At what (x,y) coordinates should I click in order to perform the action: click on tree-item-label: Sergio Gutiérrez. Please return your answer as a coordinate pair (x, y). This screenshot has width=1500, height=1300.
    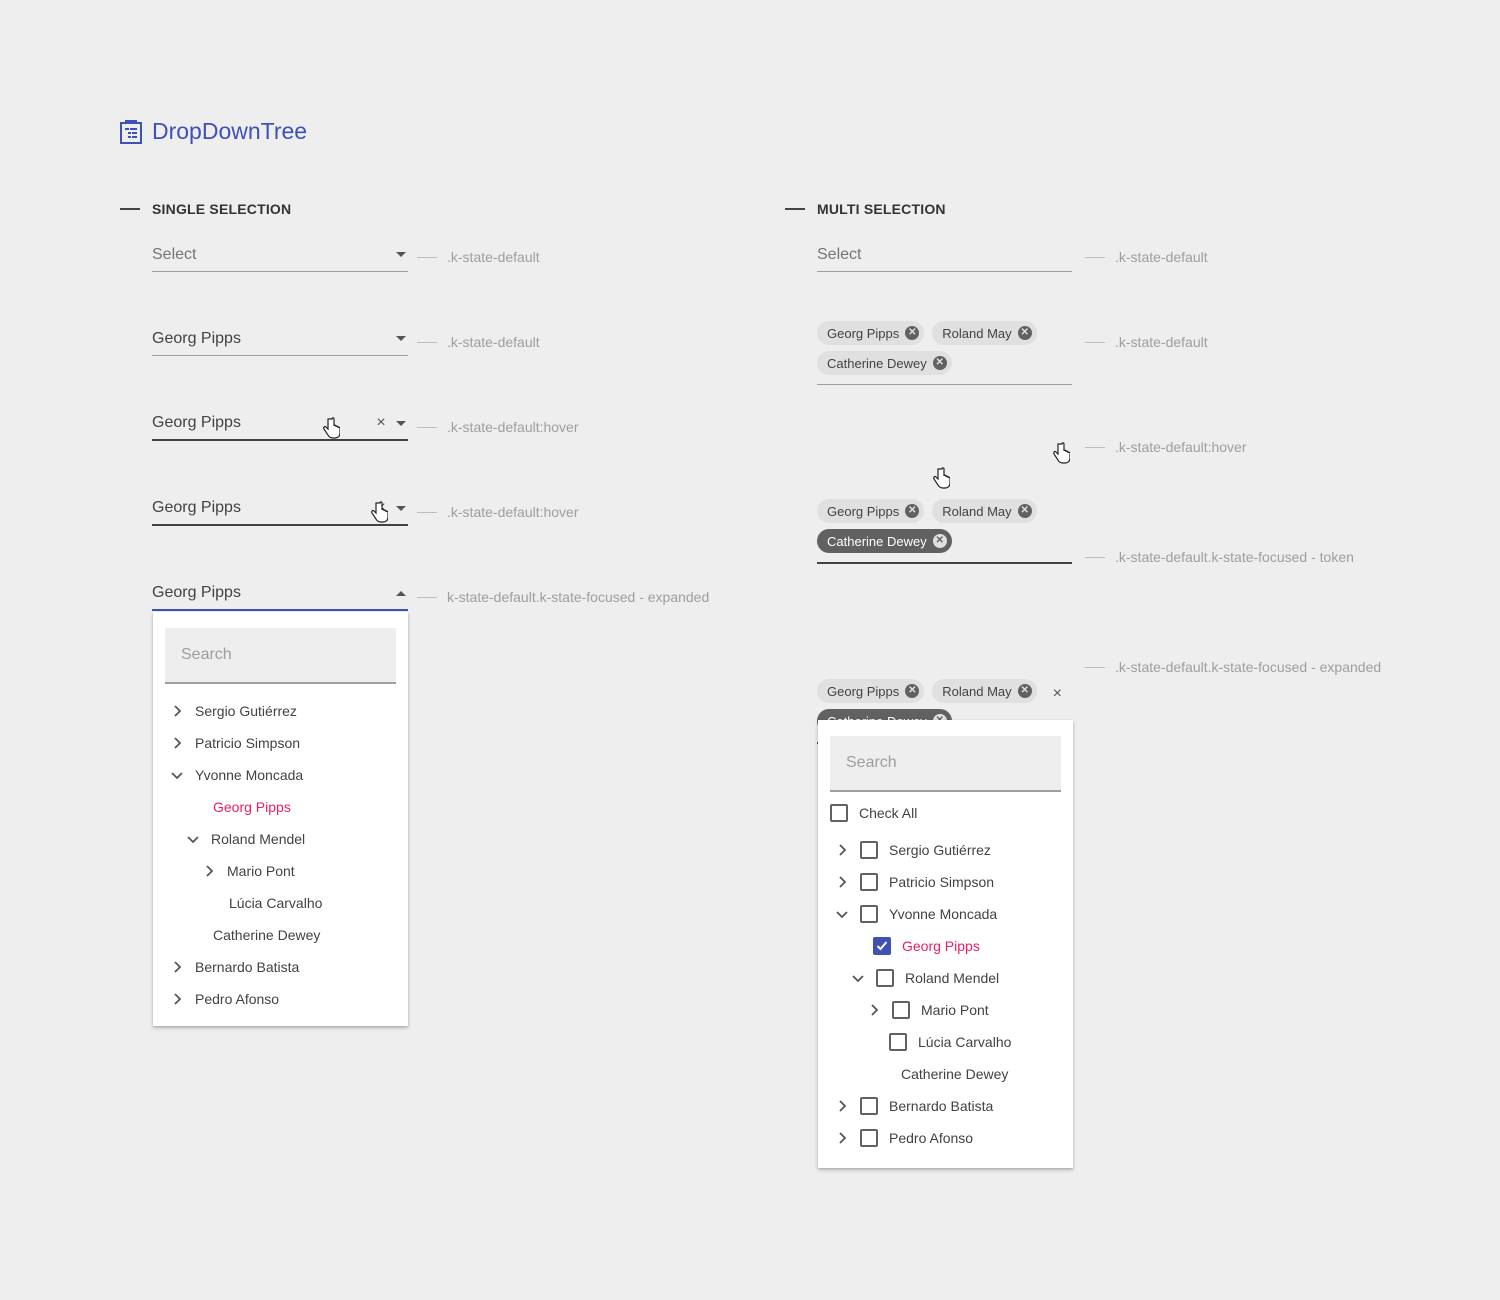
    Looking at the image, I should click on (246, 711).